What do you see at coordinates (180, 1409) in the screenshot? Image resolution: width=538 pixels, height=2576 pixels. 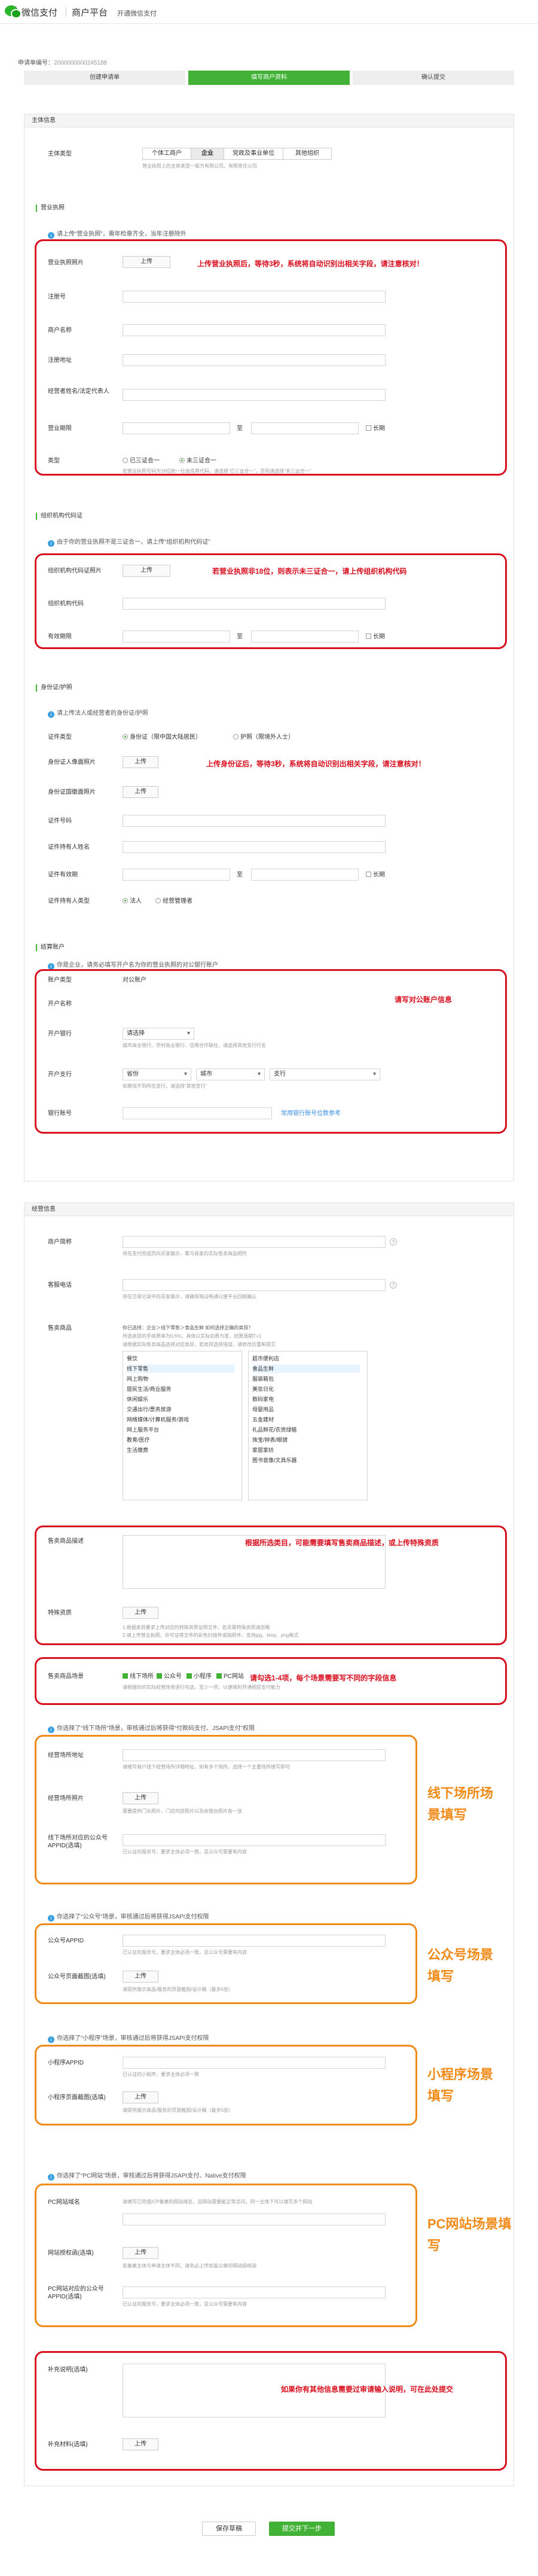 I see `category-option: 交通出行/票务旅游` at bounding box center [180, 1409].